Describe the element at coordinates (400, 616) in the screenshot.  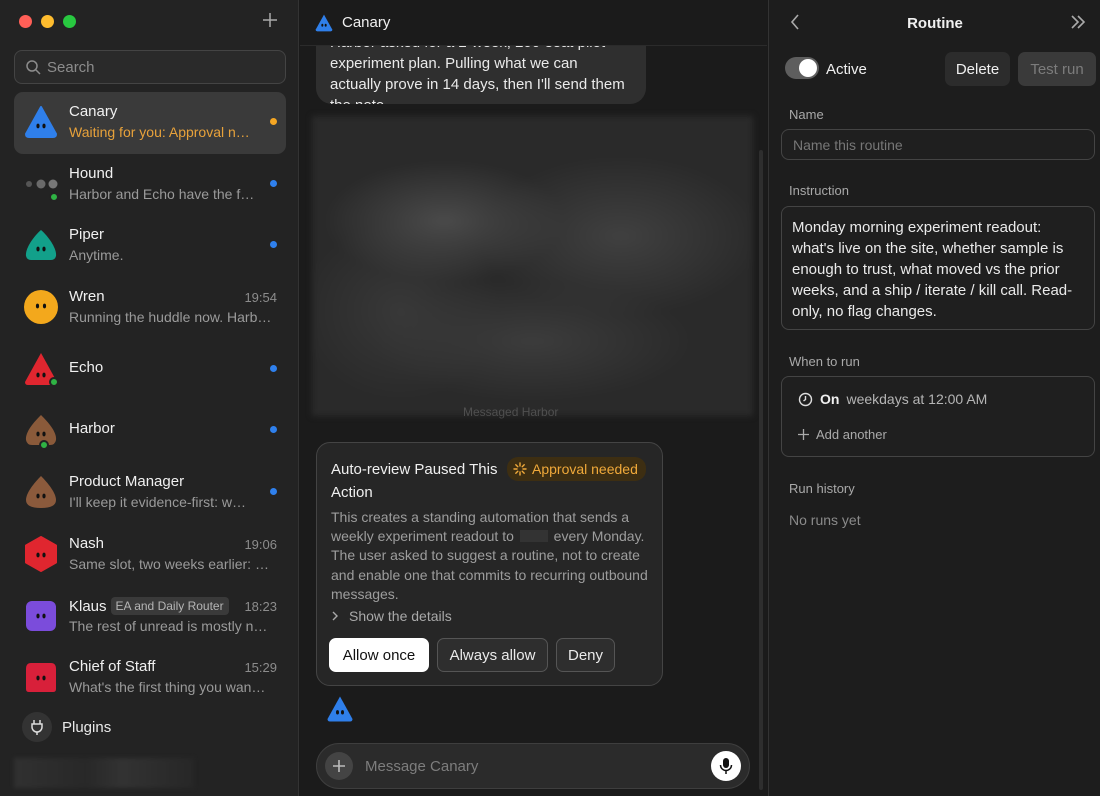
I see `show-details-label: Show the details` at that location.